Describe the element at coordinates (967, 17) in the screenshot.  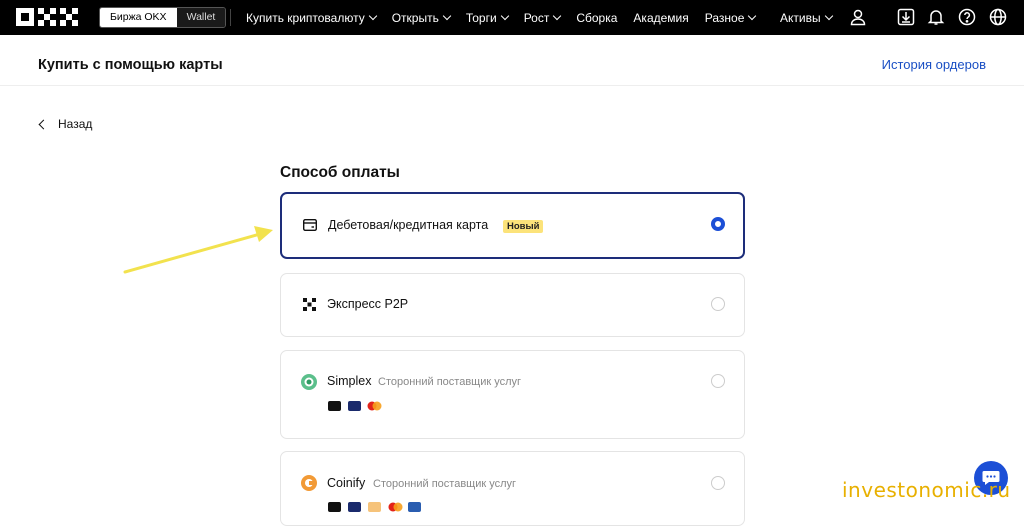
I see `help-icon` at that location.